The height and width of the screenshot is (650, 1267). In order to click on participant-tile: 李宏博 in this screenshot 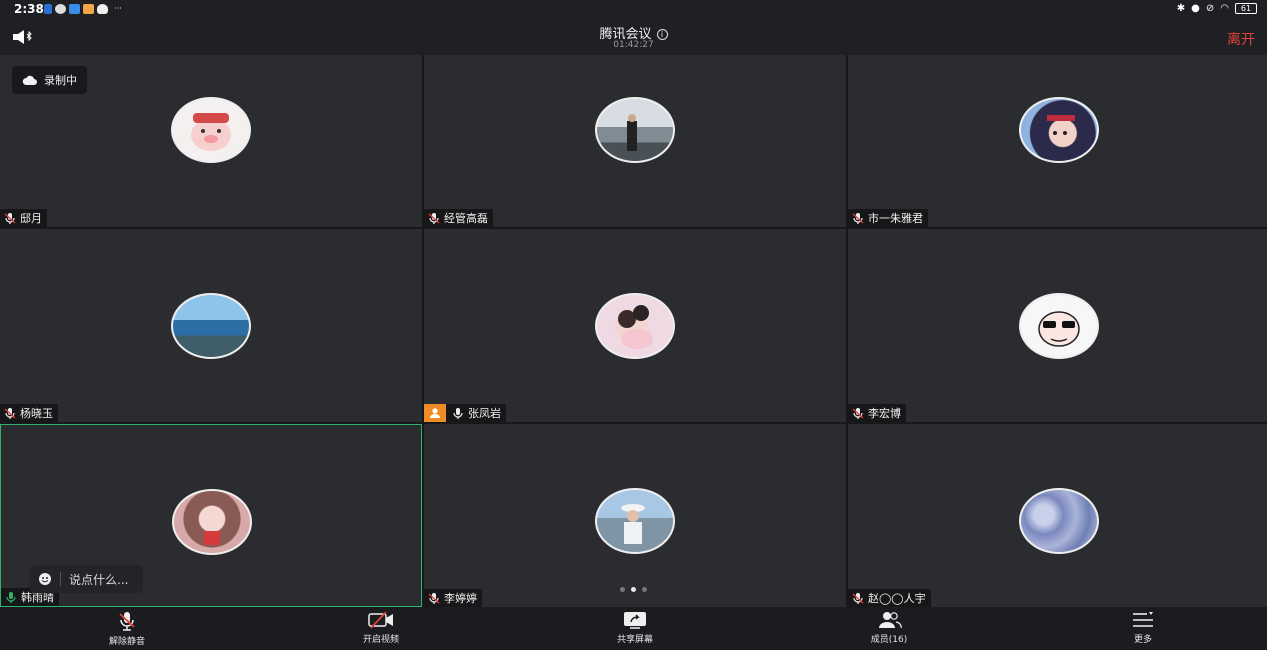, I will do `click(1057, 325)`.